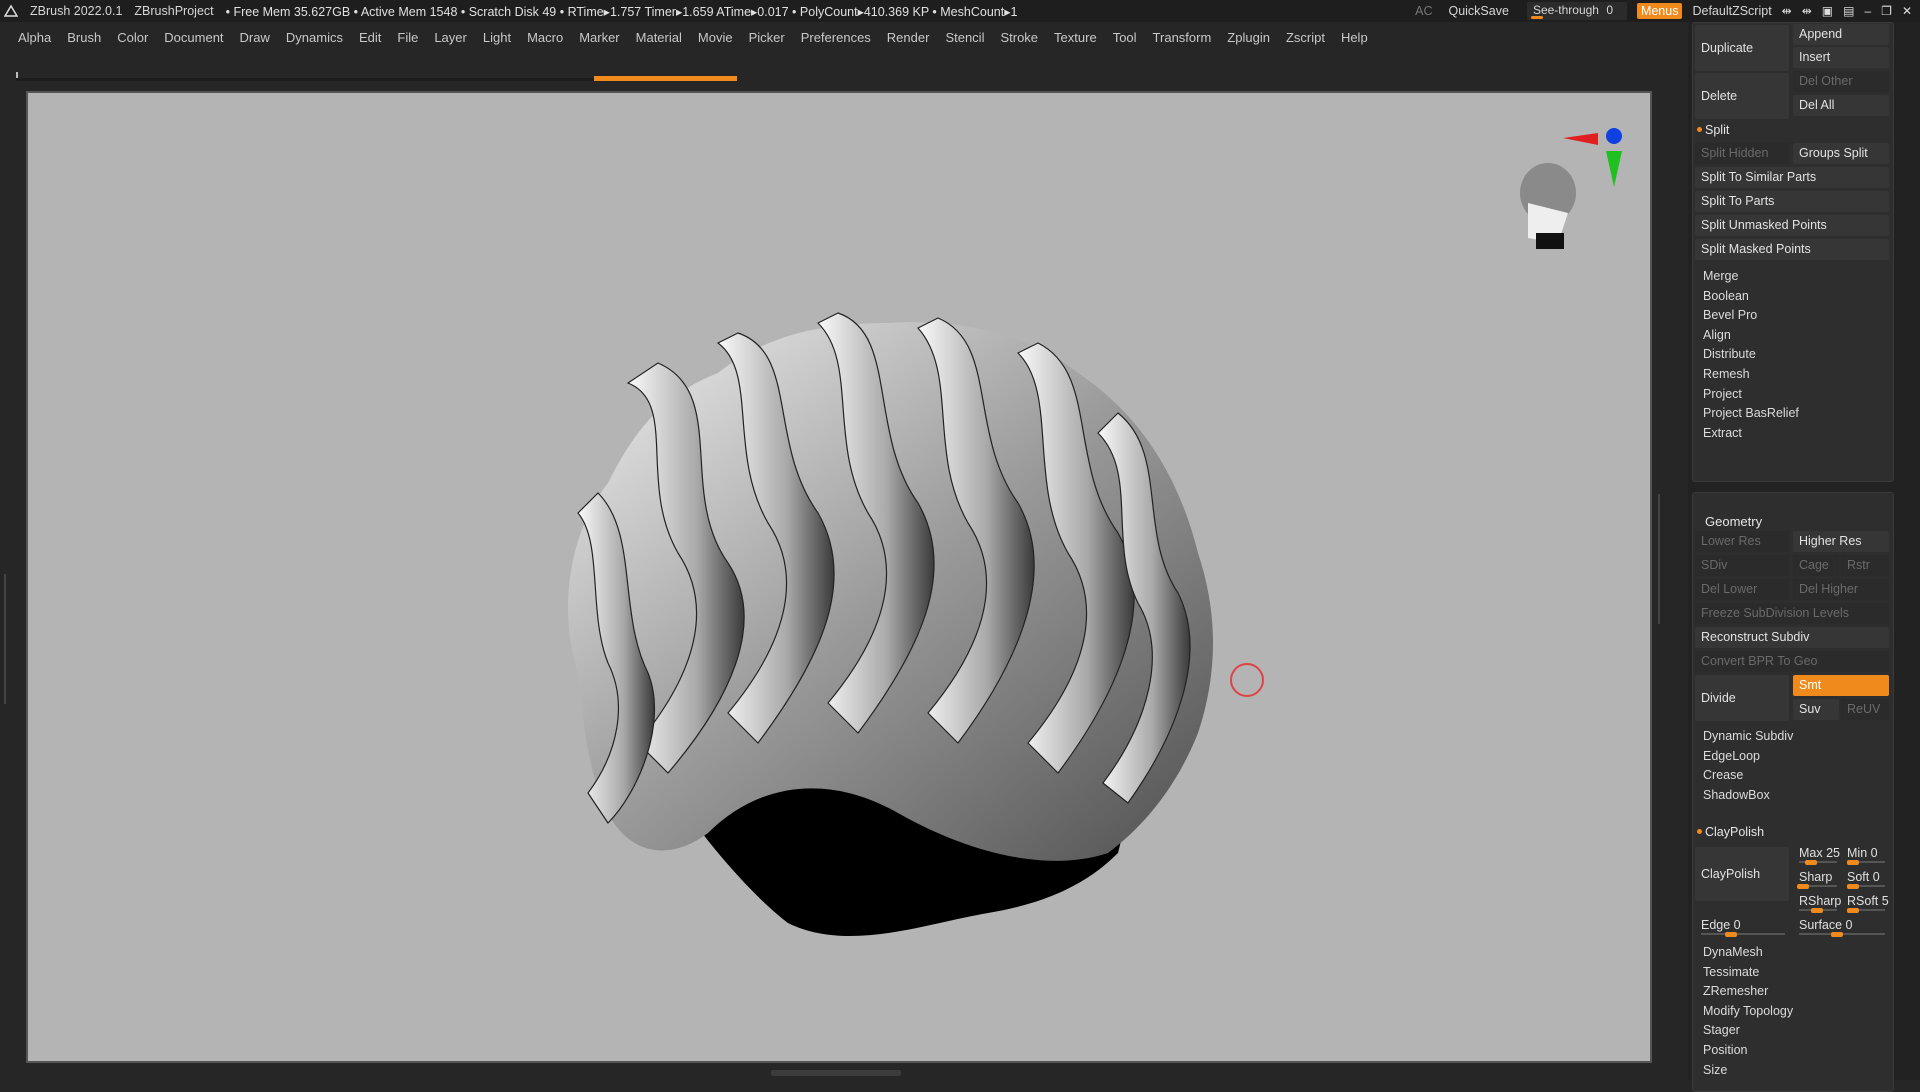 The height and width of the screenshot is (1092, 1920). I want to click on quicksave-button: QuickSave, so click(1478, 11).